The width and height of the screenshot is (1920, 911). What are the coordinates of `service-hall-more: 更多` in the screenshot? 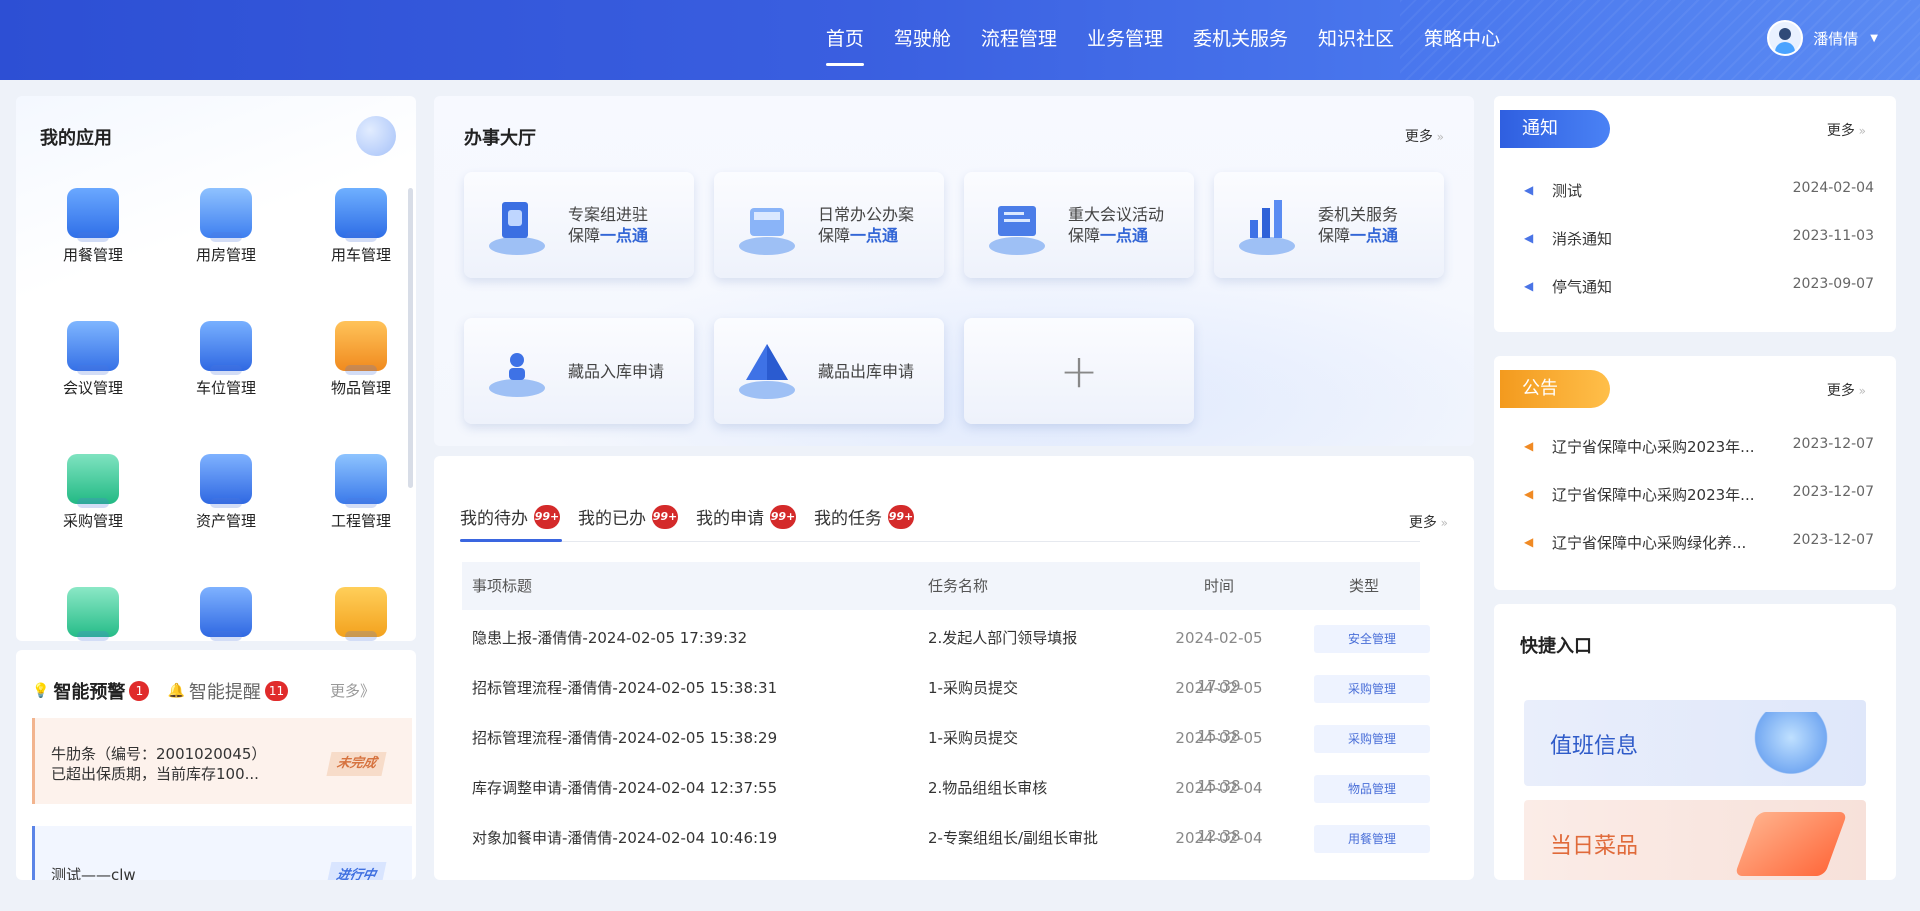 It's located at (1424, 136).